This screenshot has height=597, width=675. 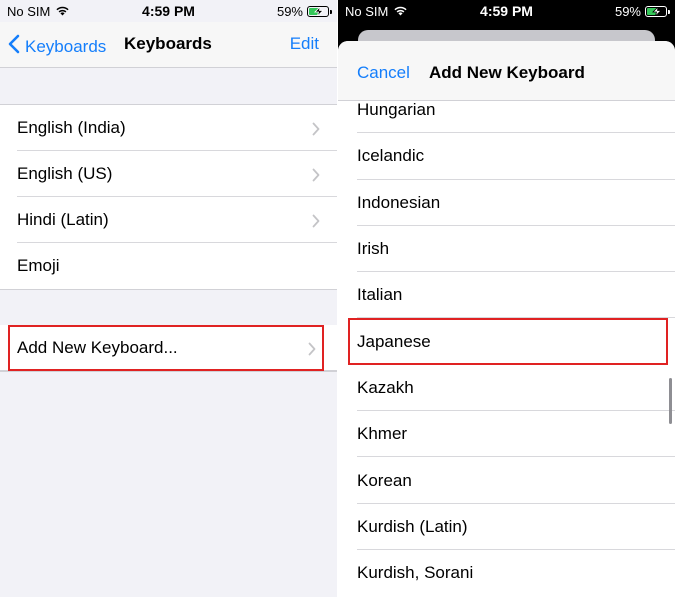 I want to click on language-row-irish: Irish, so click(x=506, y=249).